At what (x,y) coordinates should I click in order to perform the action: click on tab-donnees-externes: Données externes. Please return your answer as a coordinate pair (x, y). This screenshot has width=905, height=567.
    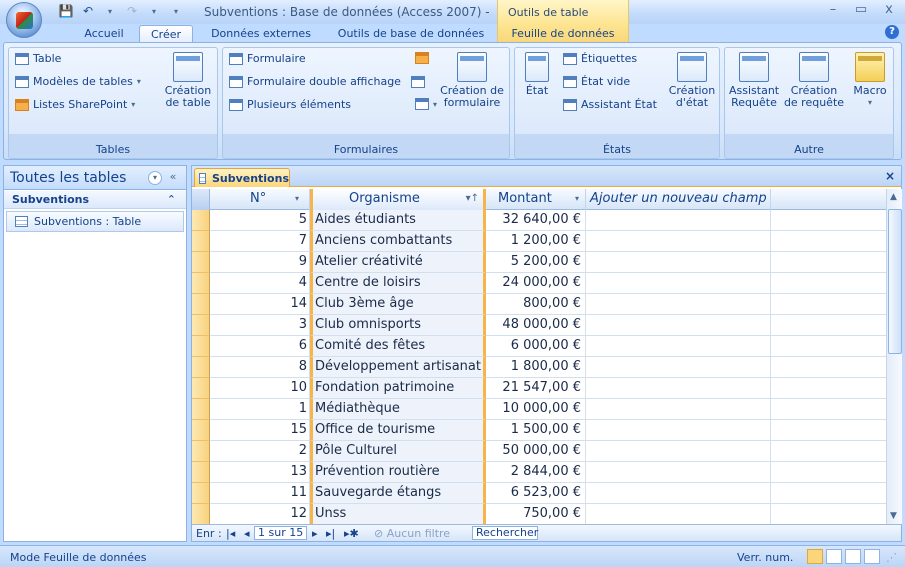
    Looking at the image, I should click on (261, 33).